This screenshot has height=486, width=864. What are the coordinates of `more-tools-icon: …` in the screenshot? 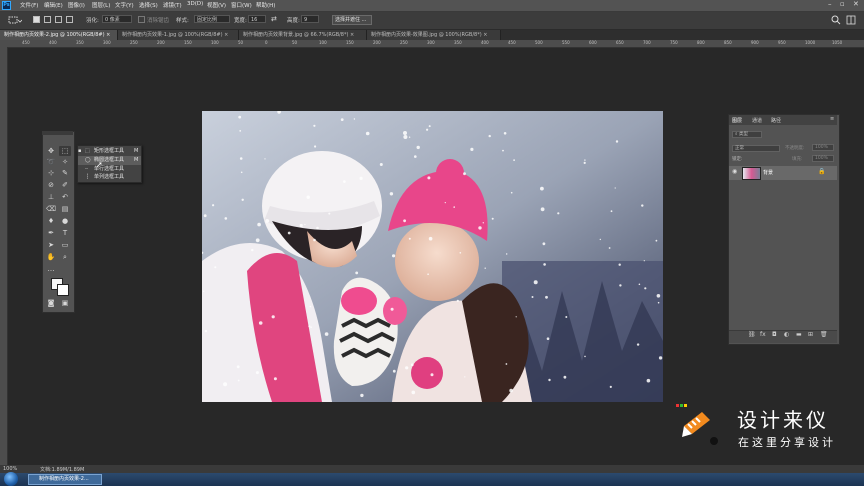 It's located at (51, 269).